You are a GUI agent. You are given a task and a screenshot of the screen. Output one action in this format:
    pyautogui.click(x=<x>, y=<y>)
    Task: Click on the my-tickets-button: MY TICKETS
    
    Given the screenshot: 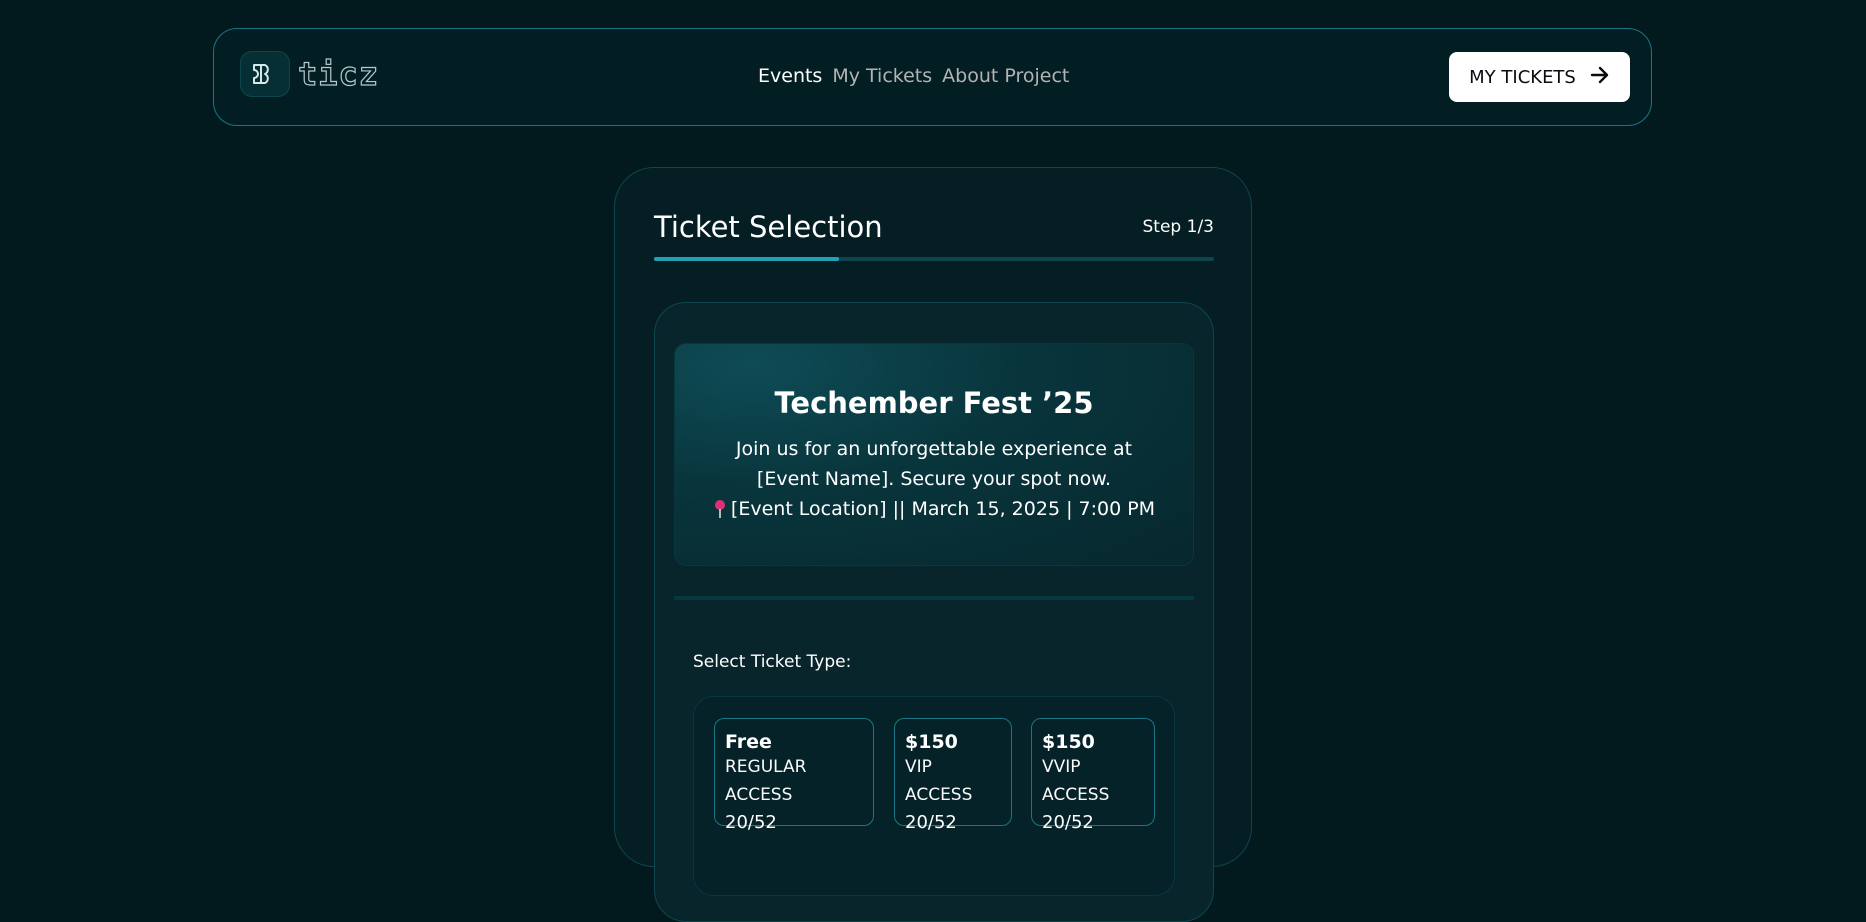 What is the action you would take?
    pyautogui.click(x=1539, y=77)
    